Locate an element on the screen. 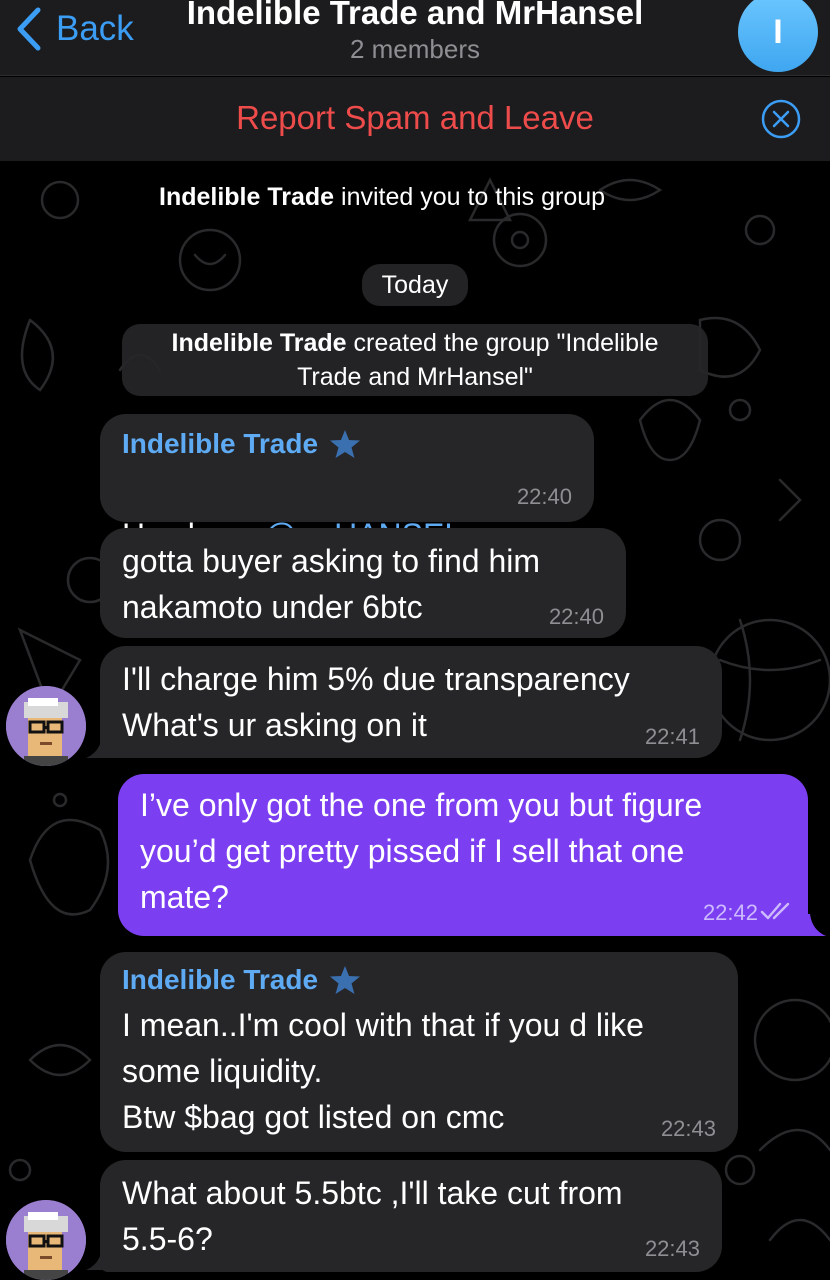 This screenshot has height=1280, width=830. invite-text: invited you to this group is located at coordinates (473, 197).